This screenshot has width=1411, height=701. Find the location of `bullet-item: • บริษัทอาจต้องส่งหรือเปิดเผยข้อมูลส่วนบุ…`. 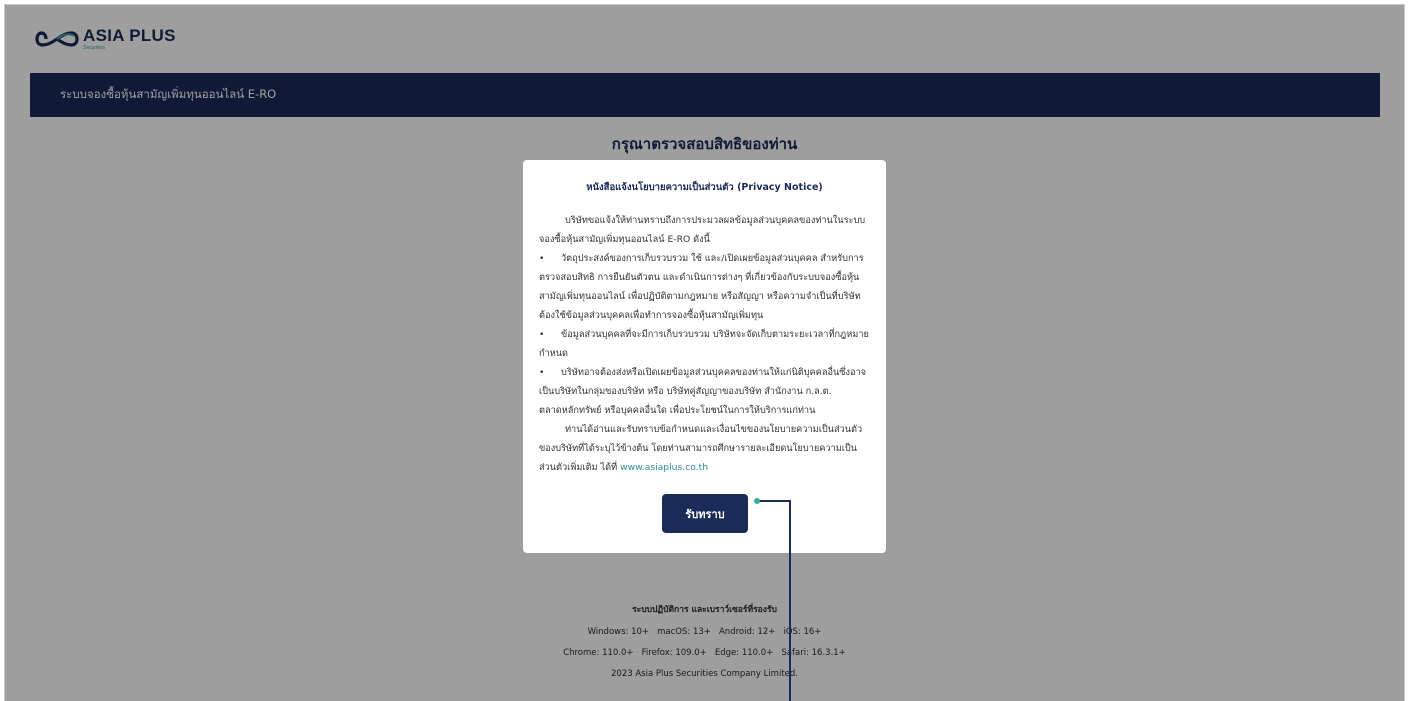

bullet-item: • บริษัทอาจต้องส่งหรือเปิดเผยข้อมูลส่วนบุ… is located at coordinates (704, 391).